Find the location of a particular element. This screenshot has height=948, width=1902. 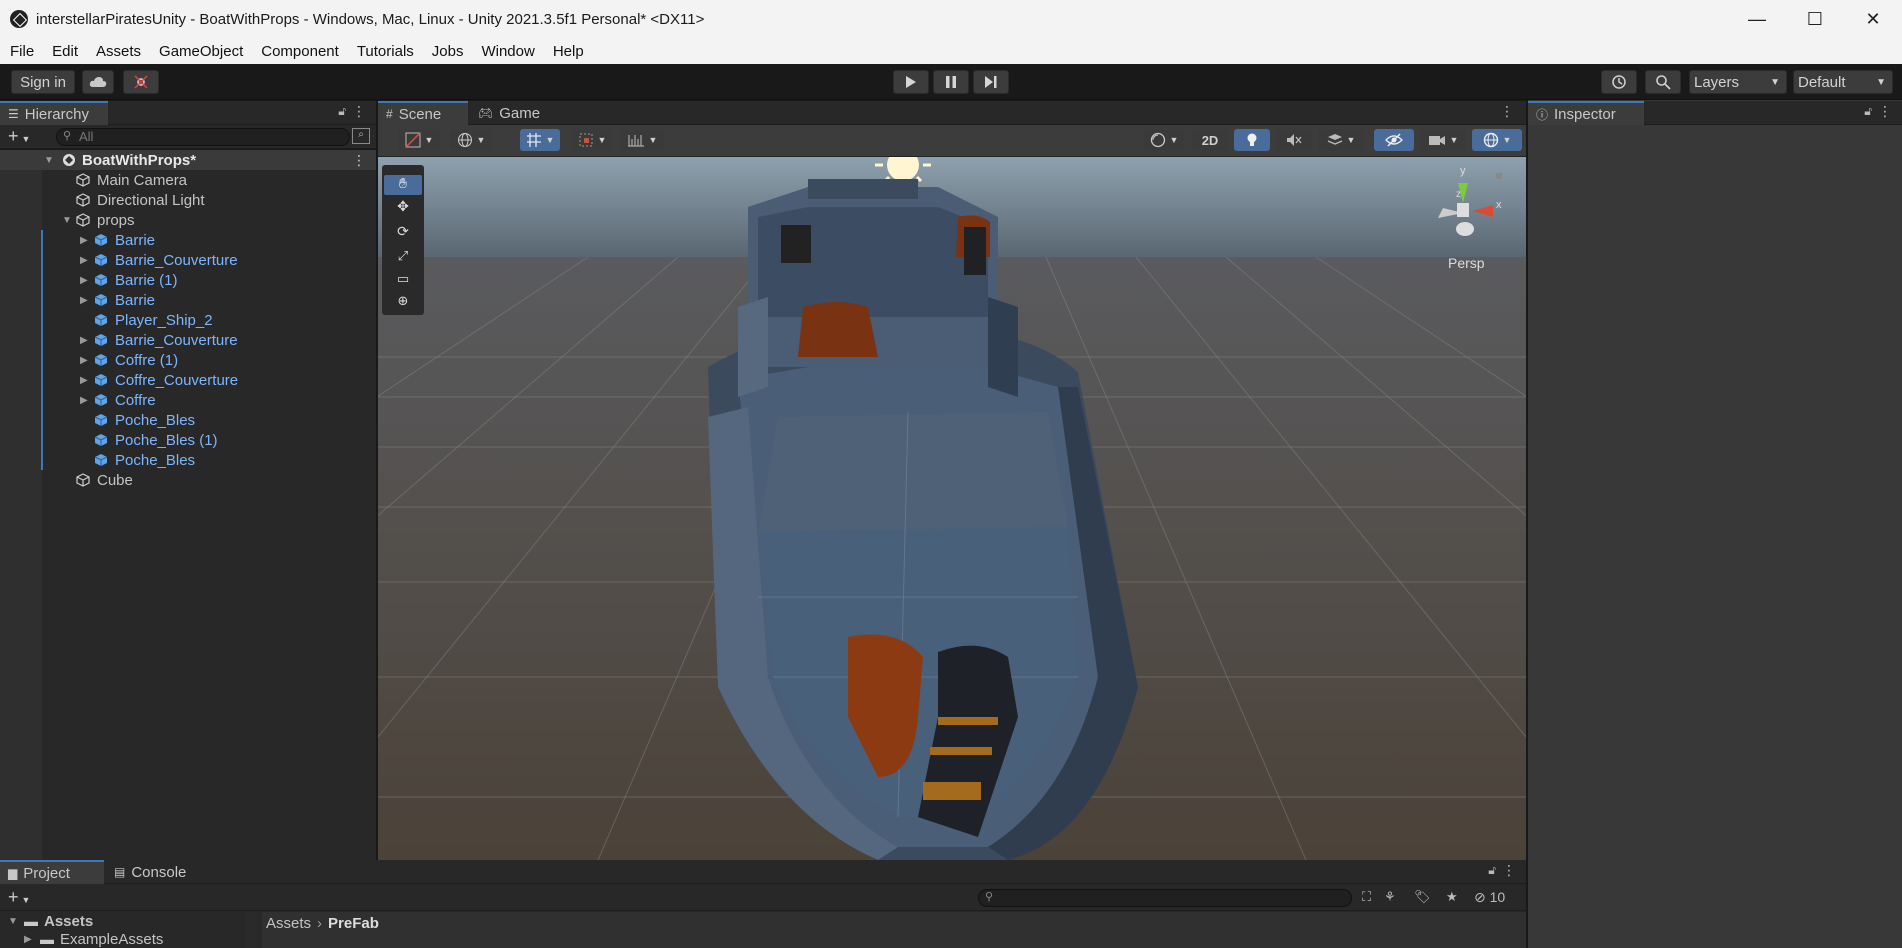

search-by-type-icon: ⛶ is located at coordinates (1366, 897).